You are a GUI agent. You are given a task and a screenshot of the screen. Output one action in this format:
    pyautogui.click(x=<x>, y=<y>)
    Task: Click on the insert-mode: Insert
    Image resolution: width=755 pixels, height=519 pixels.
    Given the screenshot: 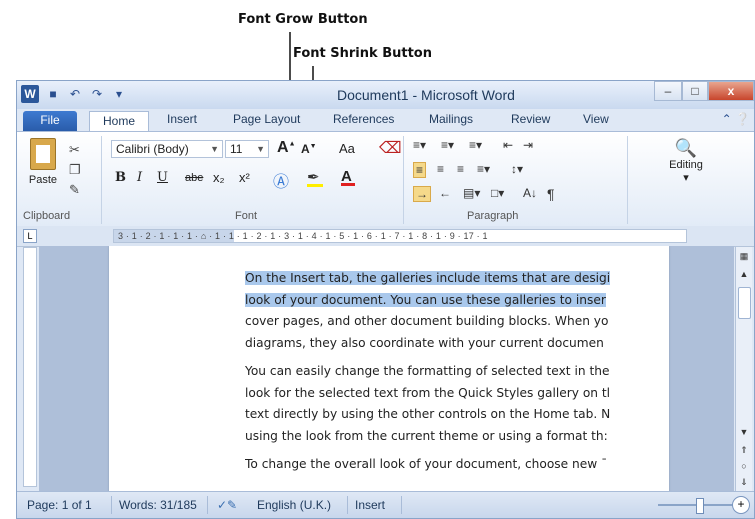 What is the action you would take?
    pyautogui.click(x=370, y=505)
    